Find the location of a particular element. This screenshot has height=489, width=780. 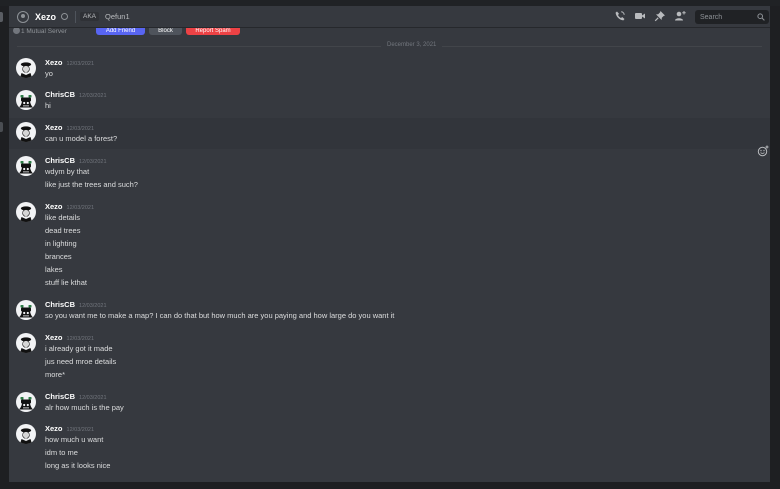

search-placeholder: Search is located at coordinates (711, 17).